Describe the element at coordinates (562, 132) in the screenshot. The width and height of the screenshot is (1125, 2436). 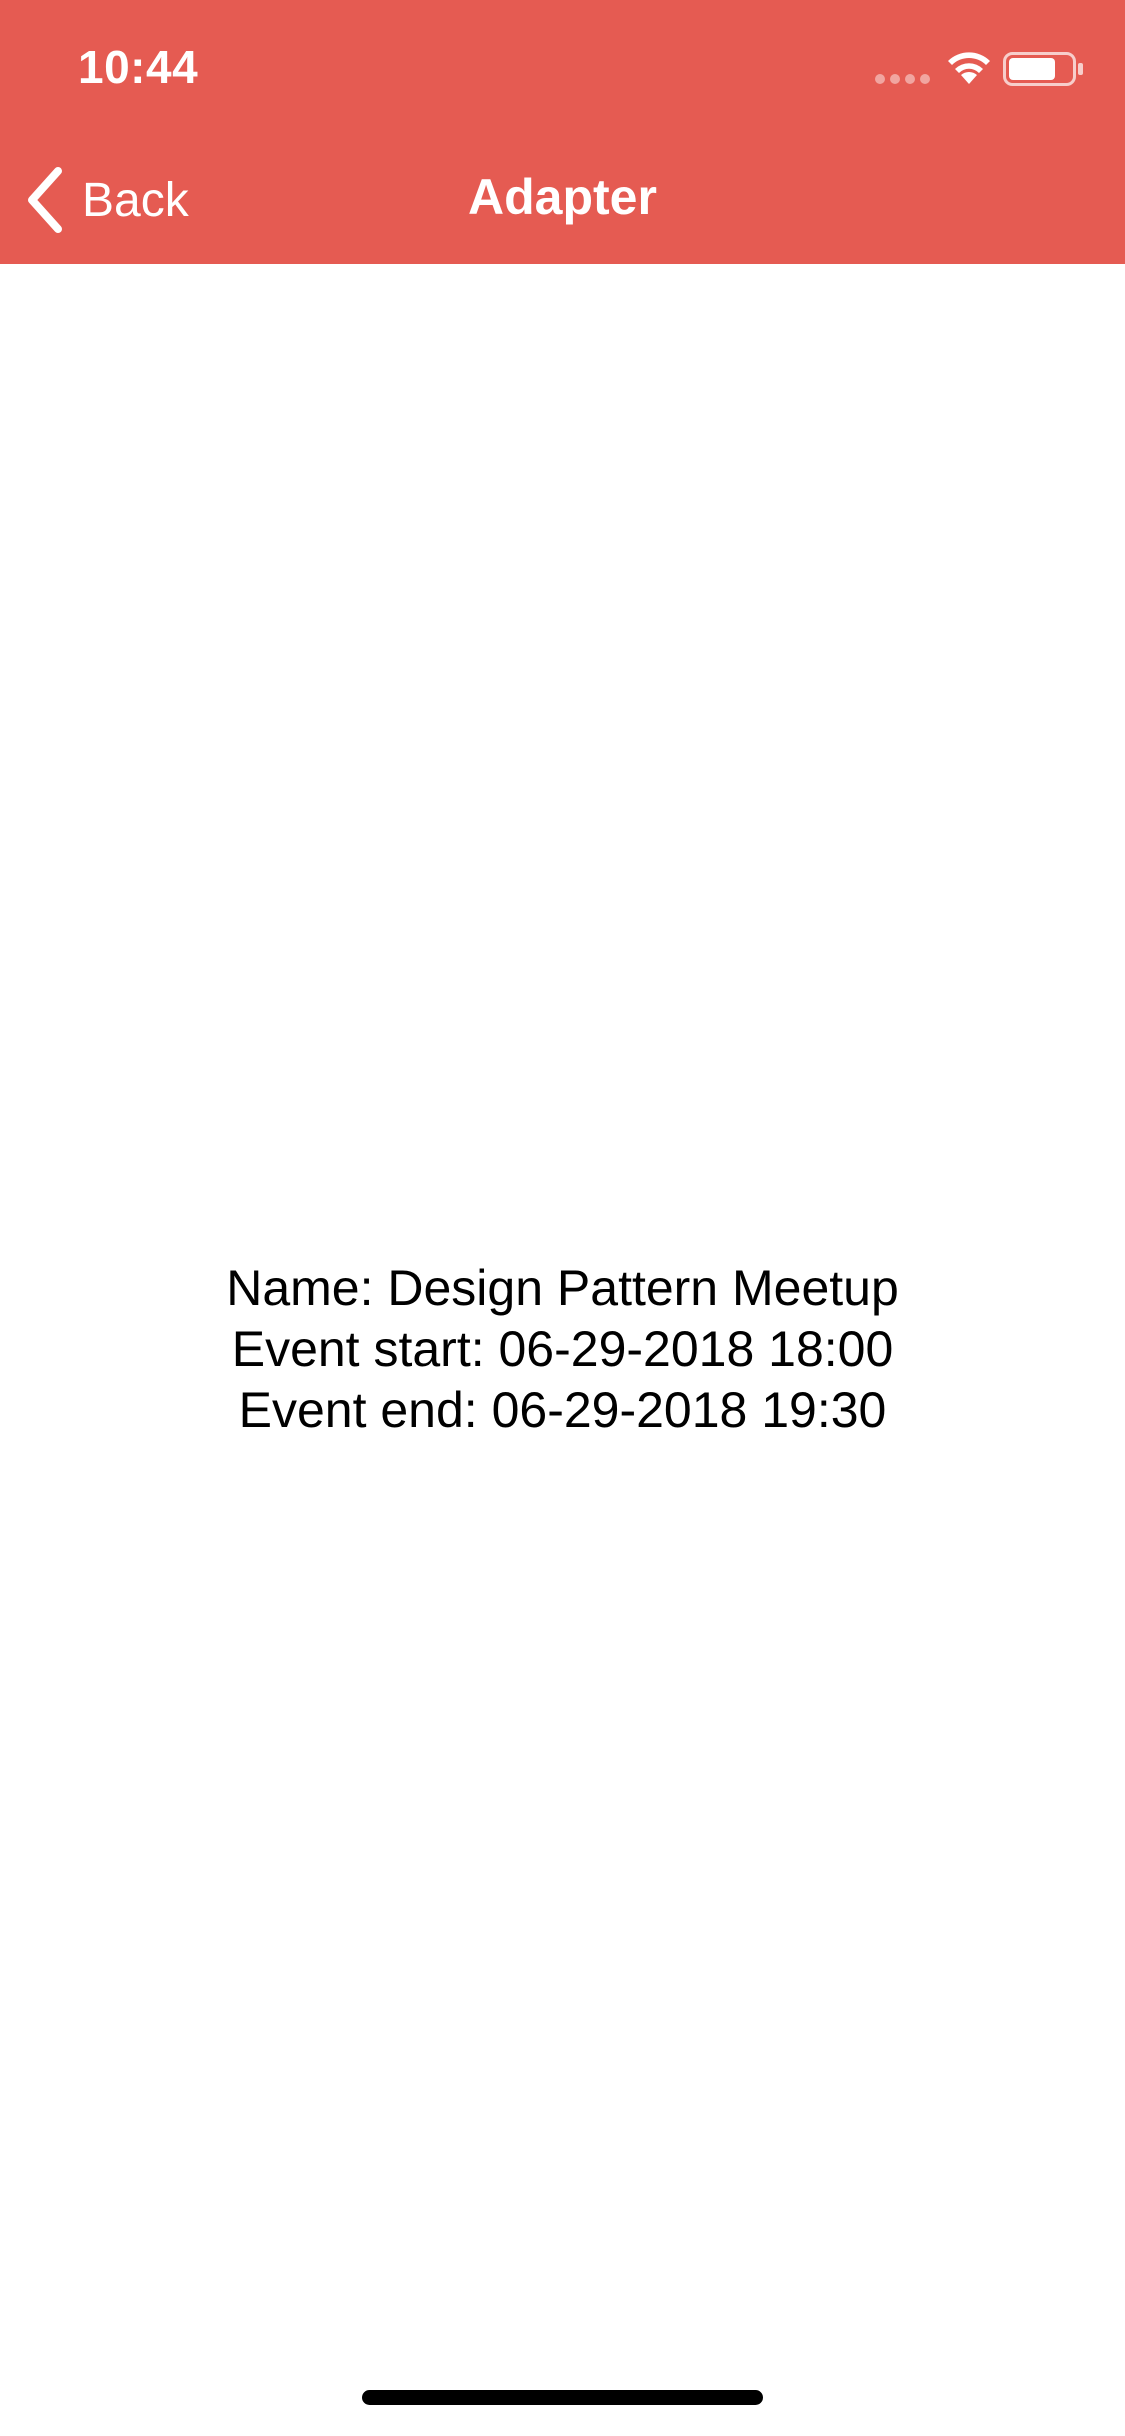
I see `navigation-header: 10:44 Back Adapter` at that location.